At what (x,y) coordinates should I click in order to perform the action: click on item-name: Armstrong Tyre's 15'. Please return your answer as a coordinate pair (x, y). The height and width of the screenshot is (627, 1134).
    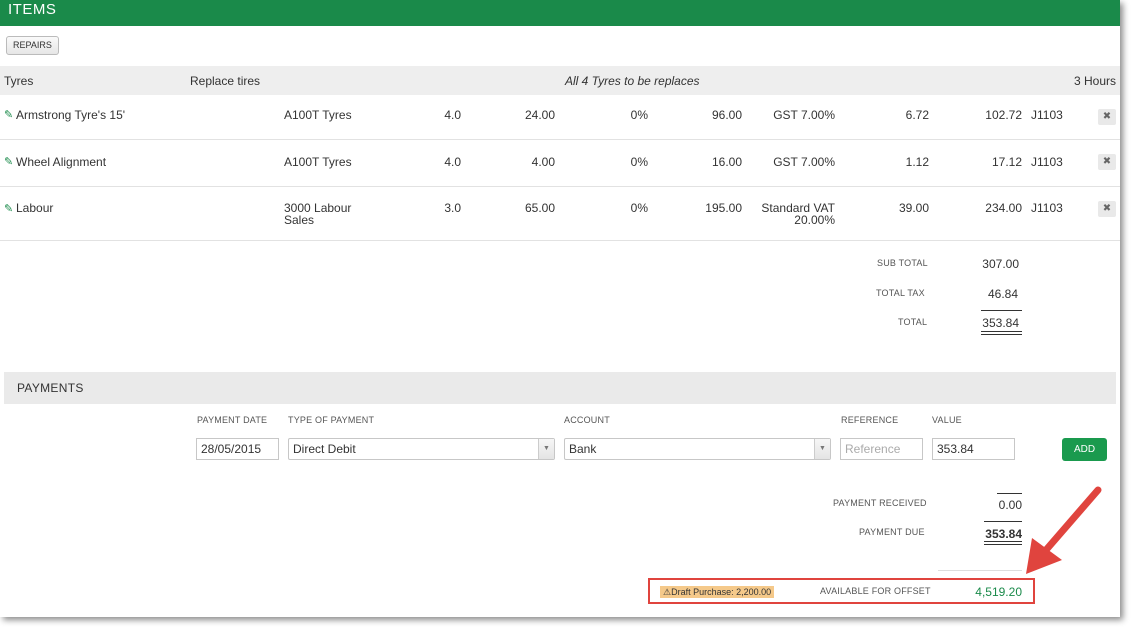
    Looking at the image, I should click on (71, 115).